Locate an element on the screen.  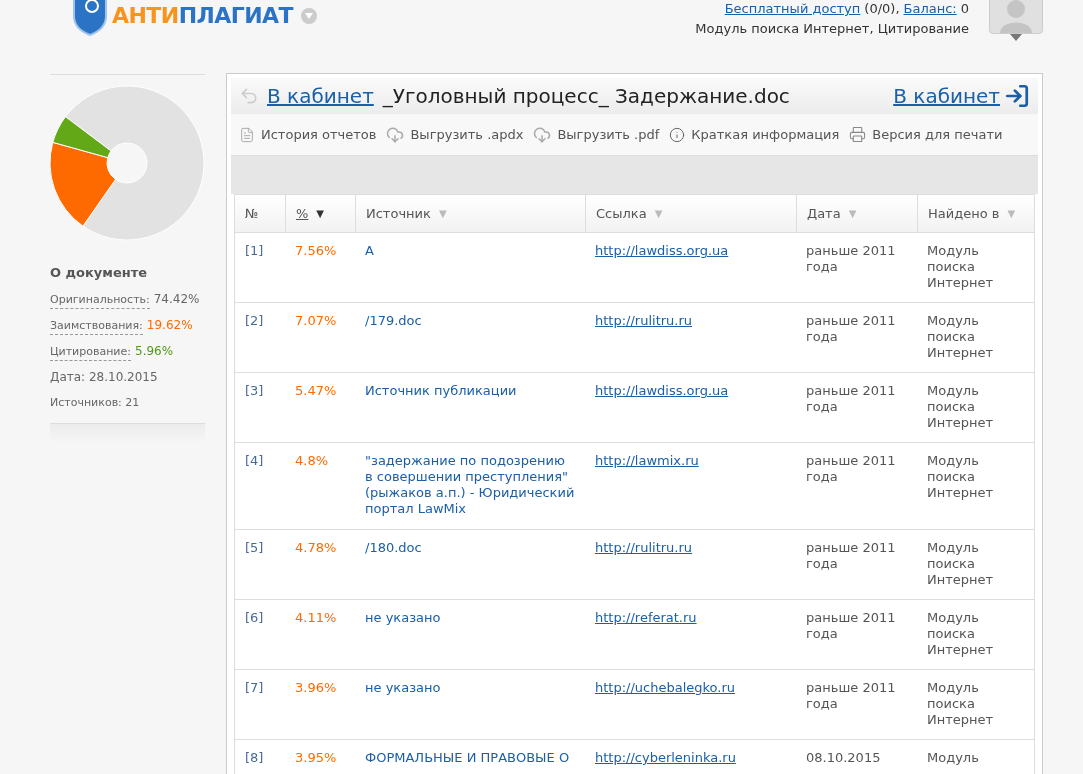
column-header: Найдено в is located at coordinates (964, 213).